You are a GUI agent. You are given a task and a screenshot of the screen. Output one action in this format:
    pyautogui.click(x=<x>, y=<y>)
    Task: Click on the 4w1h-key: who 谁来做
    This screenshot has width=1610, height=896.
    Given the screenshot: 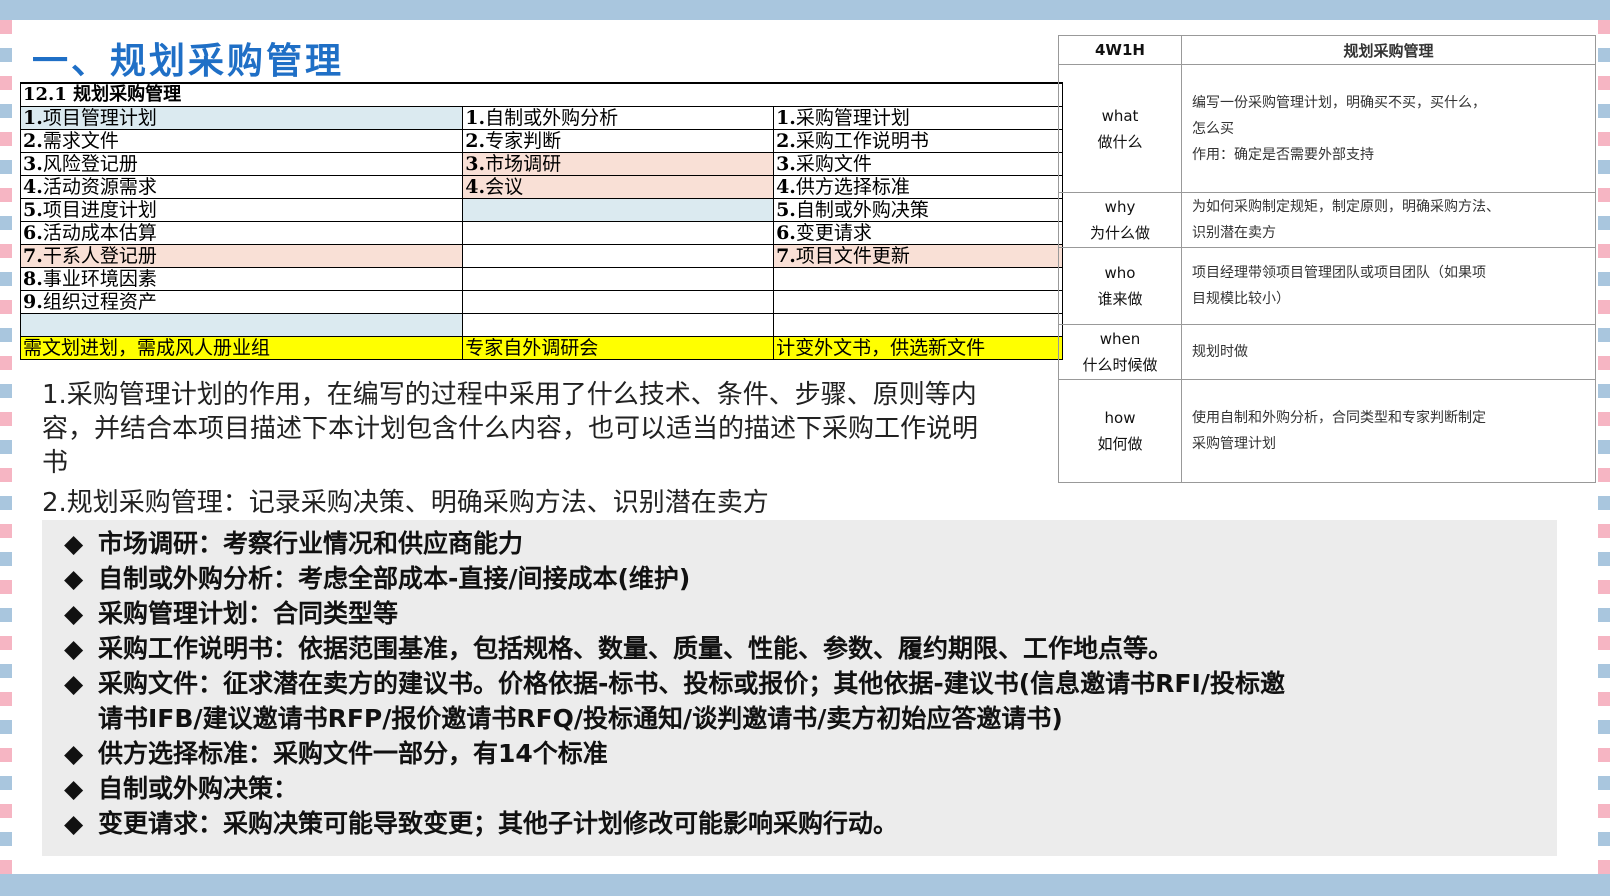 What is the action you would take?
    pyautogui.click(x=1120, y=286)
    